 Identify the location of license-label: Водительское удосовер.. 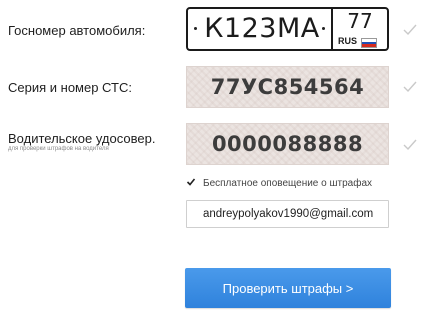
(82, 138).